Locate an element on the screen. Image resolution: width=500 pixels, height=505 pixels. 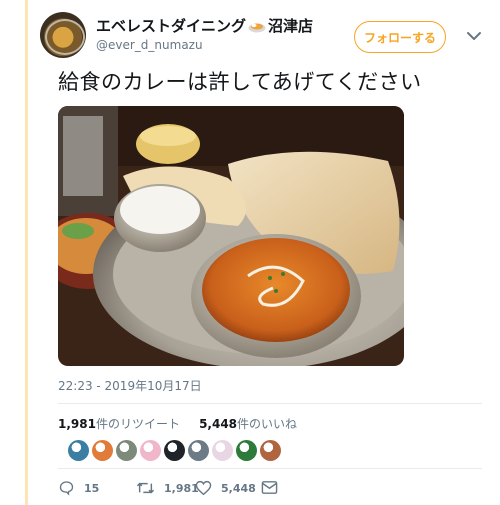
curry-emoji-icon is located at coordinates (257, 28).